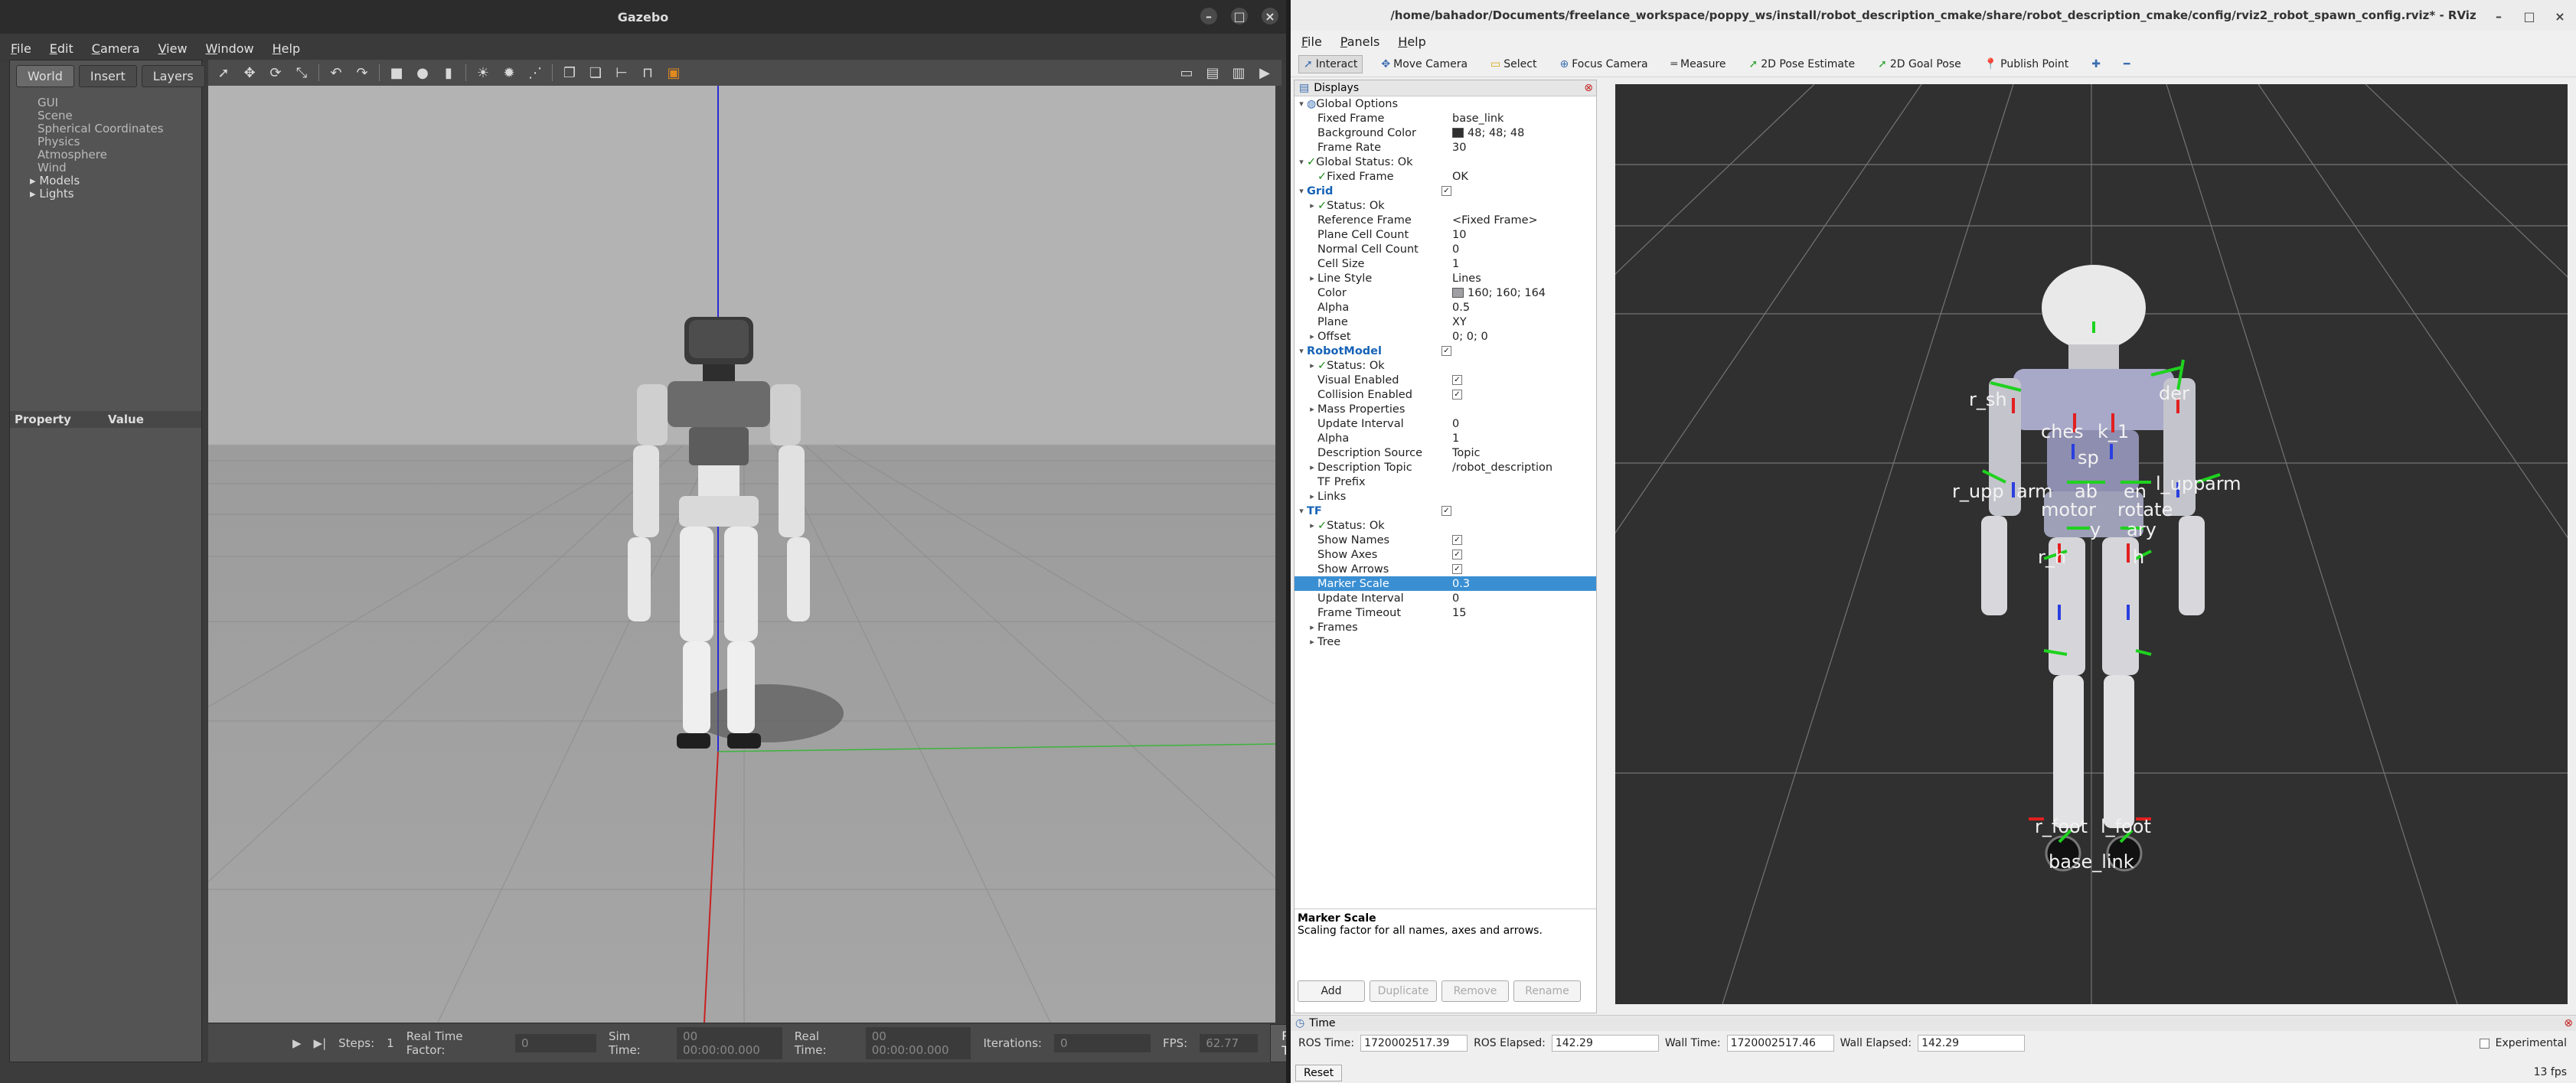 The width and height of the screenshot is (2576, 1083). What do you see at coordinates (1524, 322) in the screenshot?
I see `property-value-cell: XY` at bounding box center [1524, 322].